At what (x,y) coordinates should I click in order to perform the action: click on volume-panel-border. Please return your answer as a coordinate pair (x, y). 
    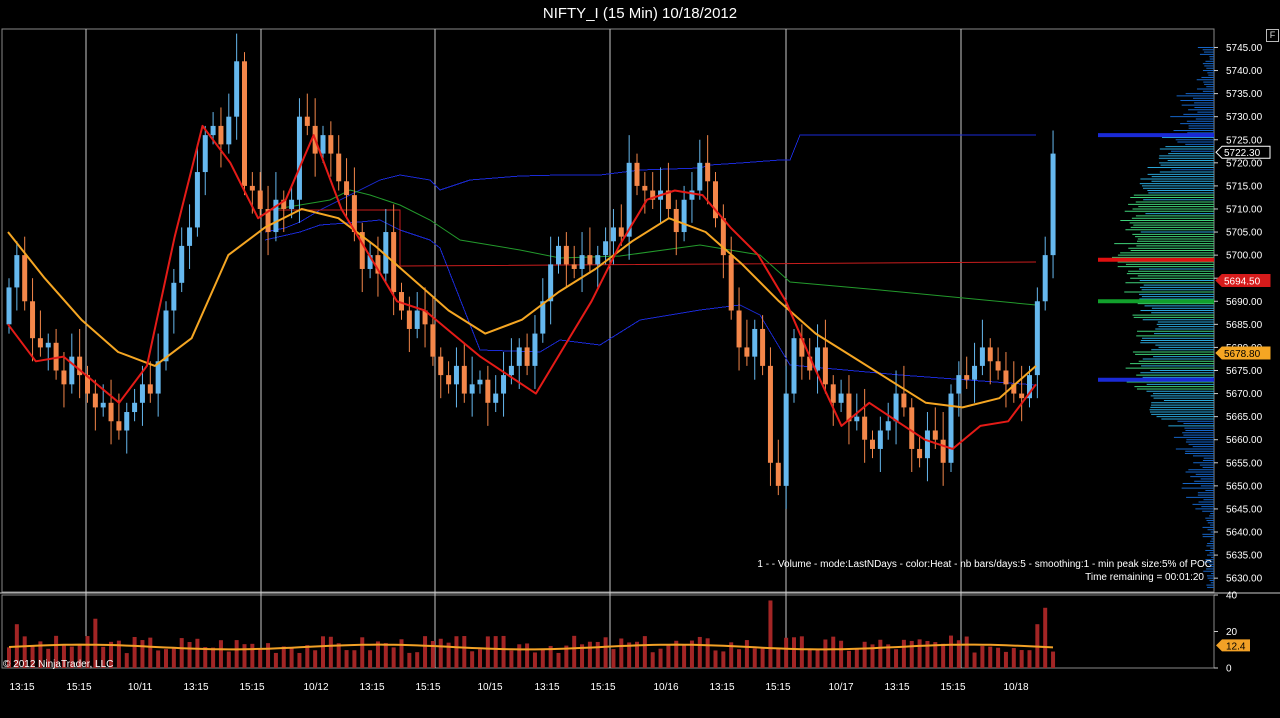
    Looking at the image, I should click on (608, 631).